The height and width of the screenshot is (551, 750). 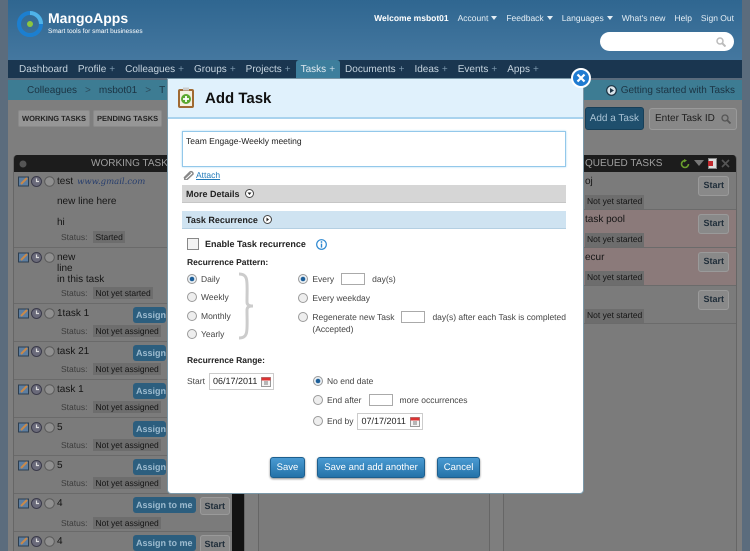 What do you see at coordinates (111, 182) in the screenshot?
I see `task-link: www.gmail.com` at bounding box center [111, 182].